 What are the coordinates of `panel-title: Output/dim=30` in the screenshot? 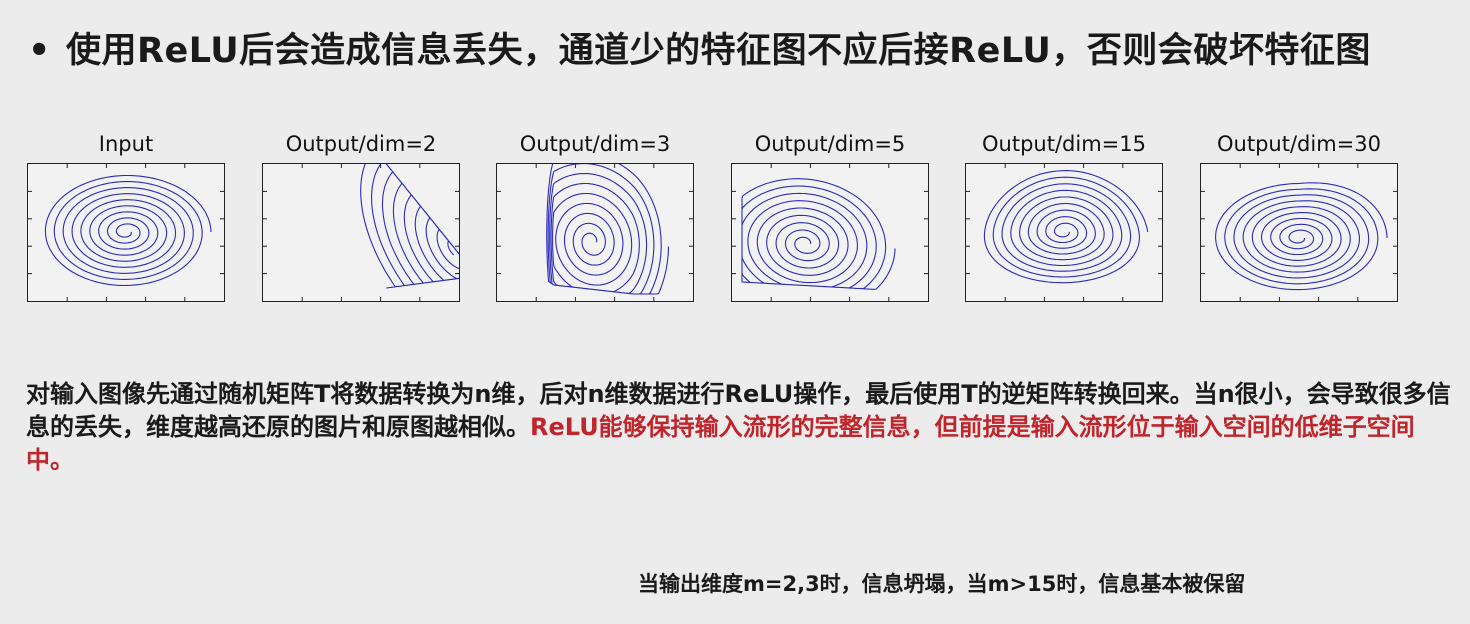 It's located at (1299, 144).